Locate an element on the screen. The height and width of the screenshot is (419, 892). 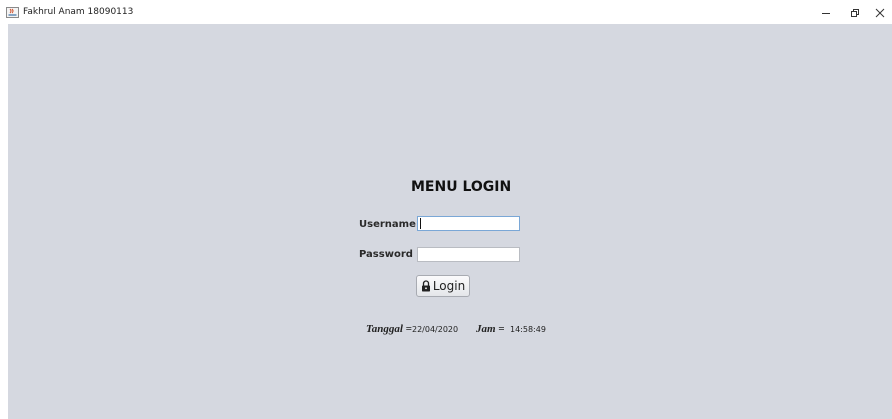
java-app-icon is located at coordinates (12, 12).